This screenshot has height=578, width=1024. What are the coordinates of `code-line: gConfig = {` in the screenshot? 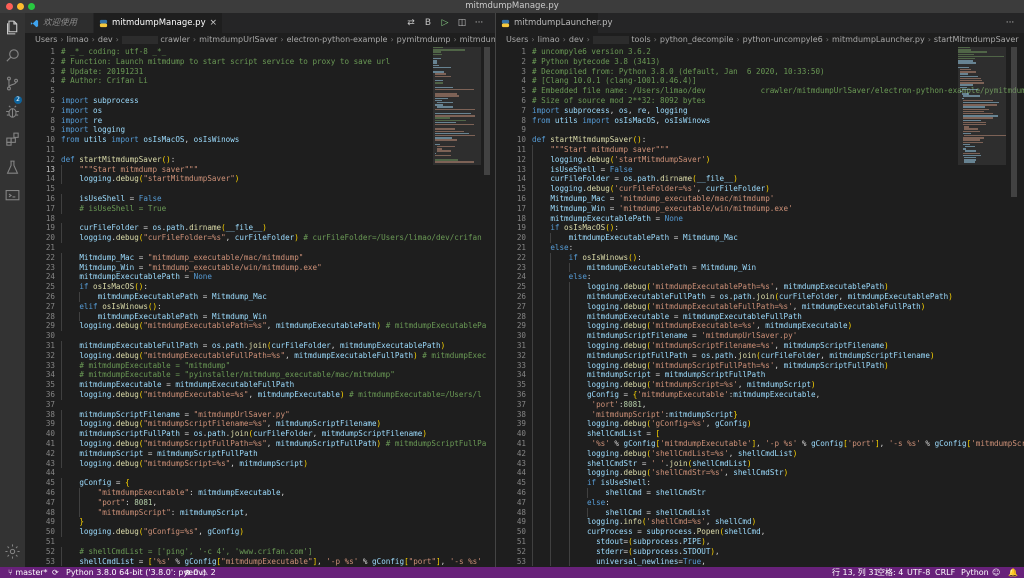 It's located at (95, 483).